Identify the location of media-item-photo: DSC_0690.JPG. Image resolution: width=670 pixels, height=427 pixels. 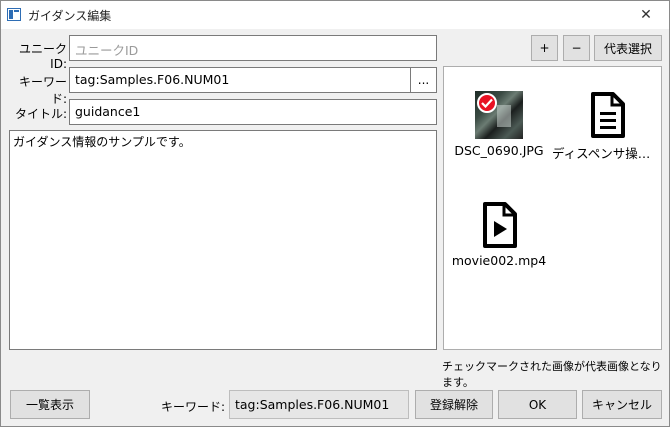
(499, 124).